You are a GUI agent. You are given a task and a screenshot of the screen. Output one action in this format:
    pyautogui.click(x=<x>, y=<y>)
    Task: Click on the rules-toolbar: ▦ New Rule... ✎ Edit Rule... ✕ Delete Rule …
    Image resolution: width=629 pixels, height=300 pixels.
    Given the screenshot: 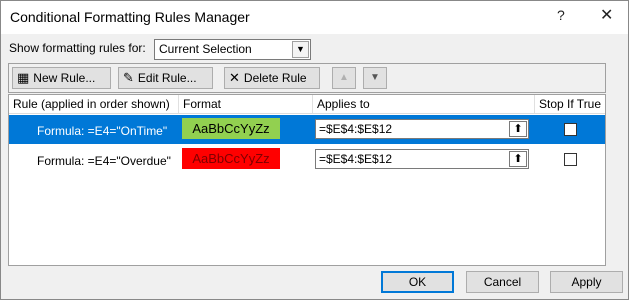 What is the action you would take?
    pyautogui.click(x=307, y=78)
    